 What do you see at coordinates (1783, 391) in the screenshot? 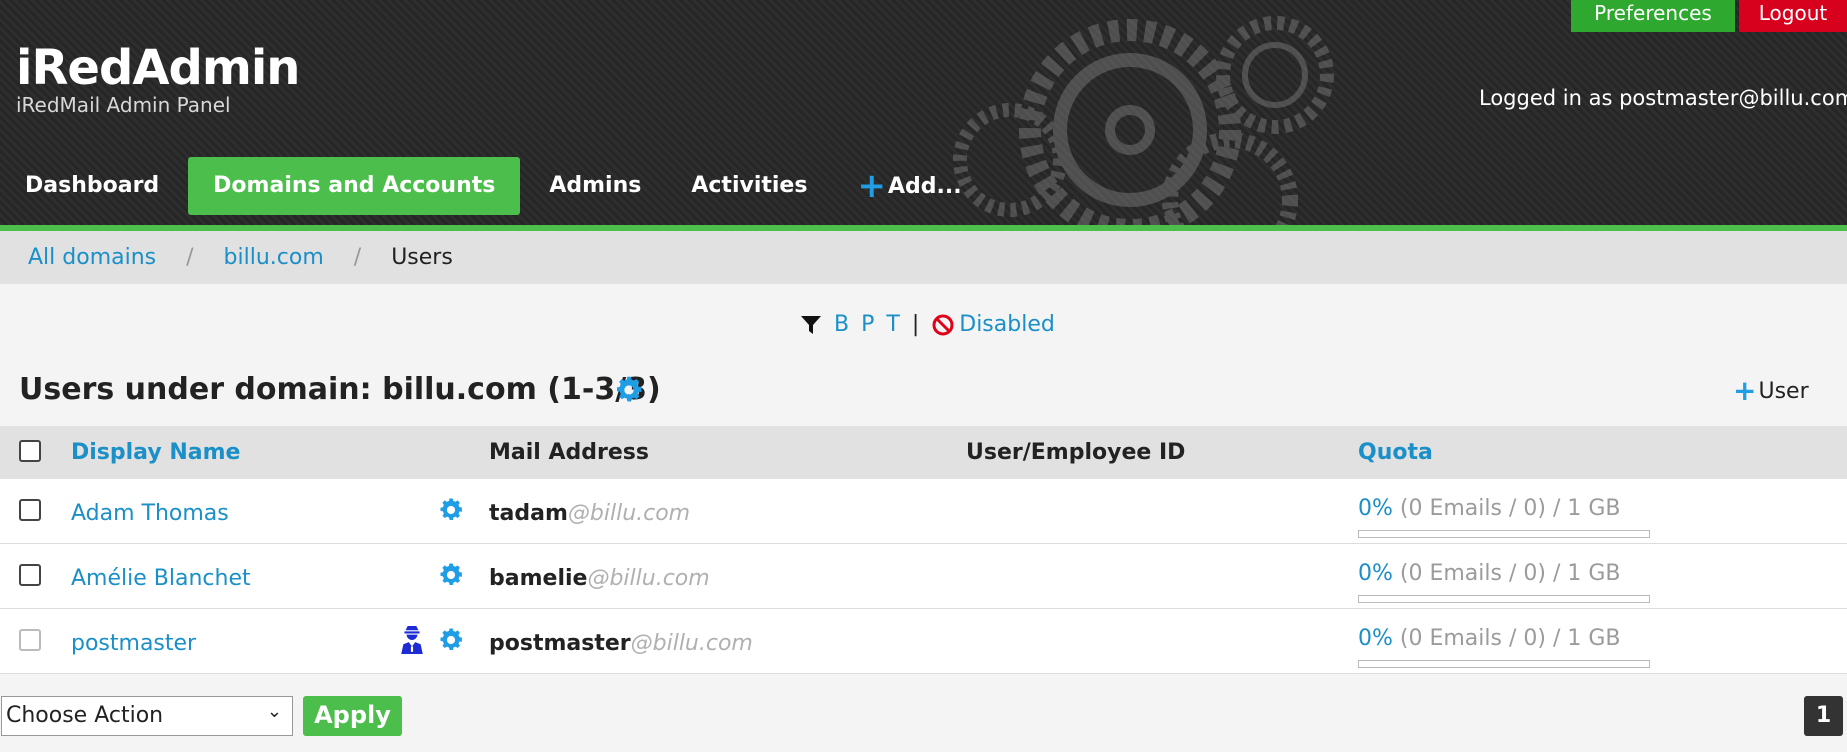
I see `add-user-label: User` at bounding box center [1783, 391].